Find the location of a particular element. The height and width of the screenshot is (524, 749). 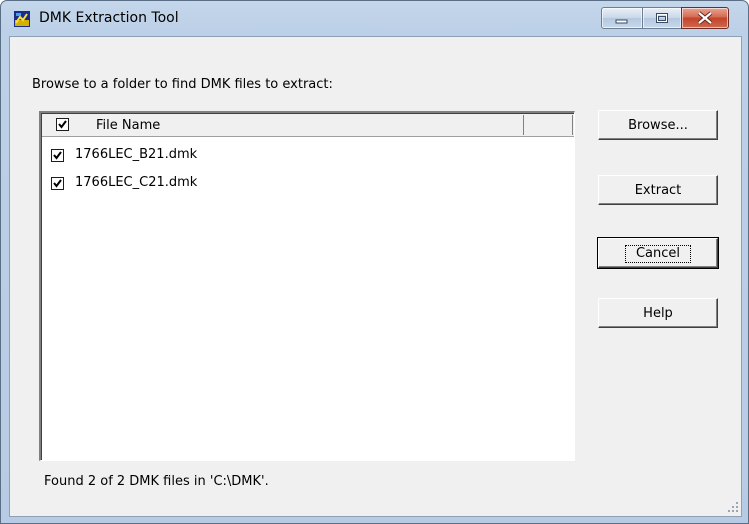

minimize-button is located at coordinates (622, 18).